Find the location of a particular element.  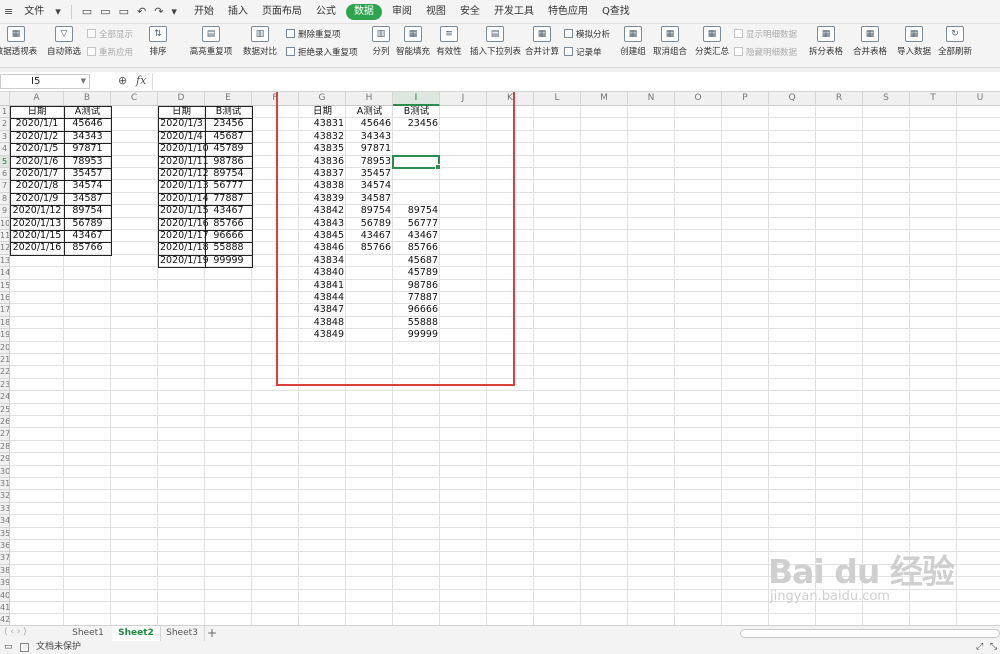

add-sheet-icon: + is located at coordinates (212, 633).